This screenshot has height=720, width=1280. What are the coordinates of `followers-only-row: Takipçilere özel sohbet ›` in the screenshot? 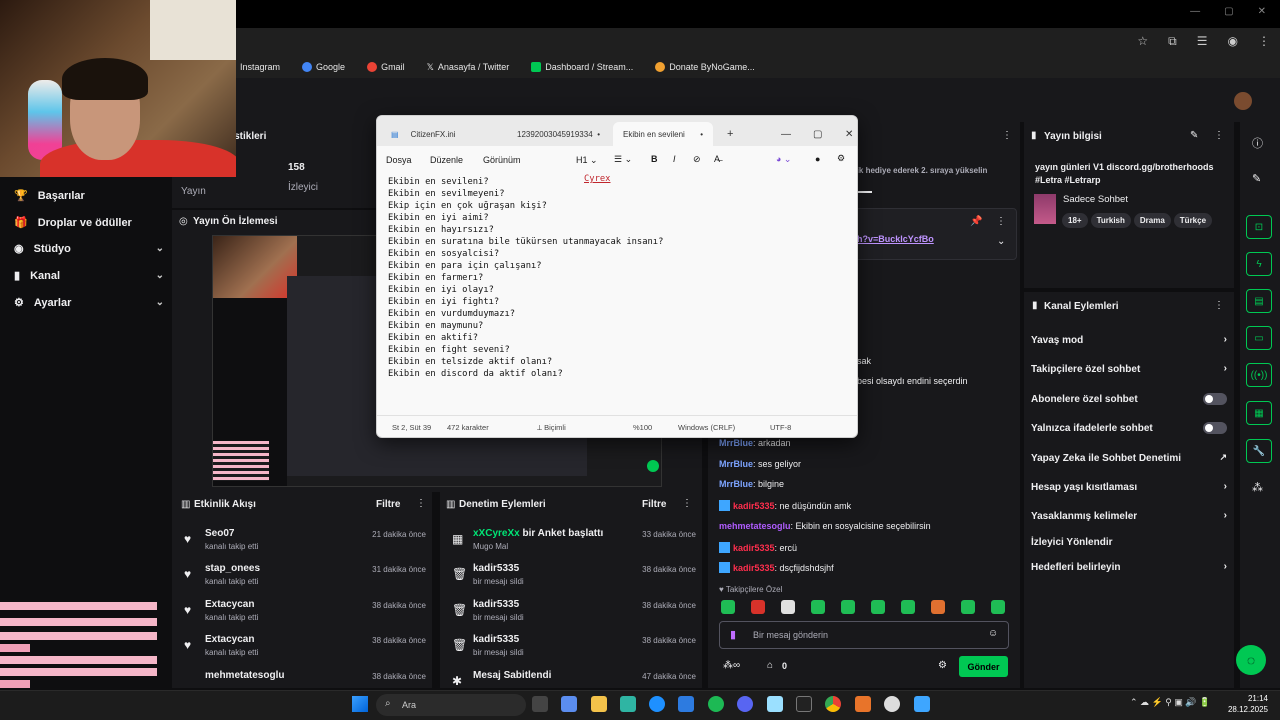 It's located at (1129, 369).